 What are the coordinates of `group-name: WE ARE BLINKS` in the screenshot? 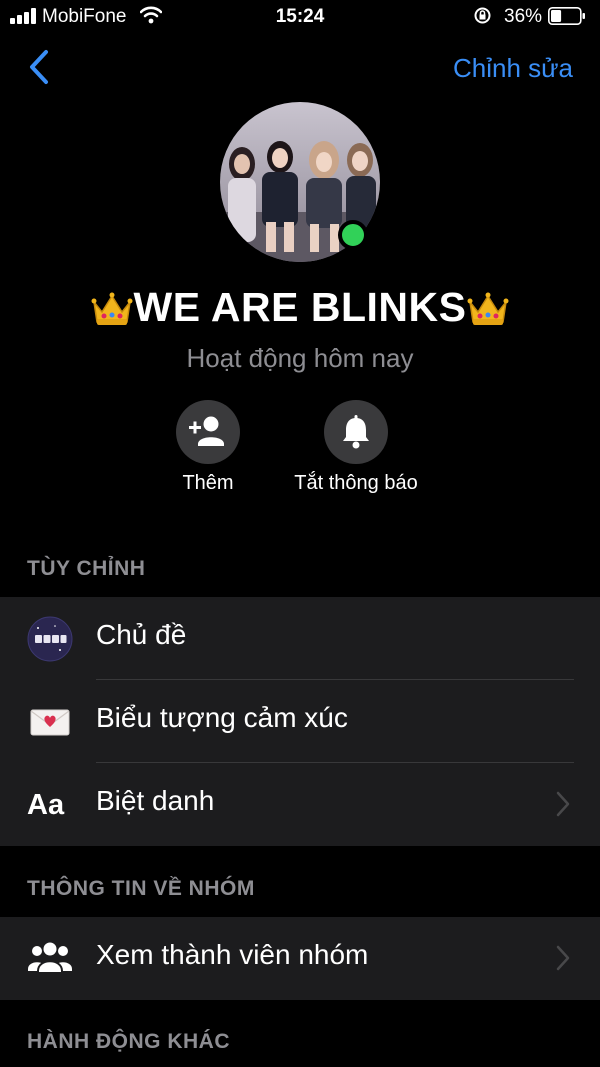 It's located at (300, 307).